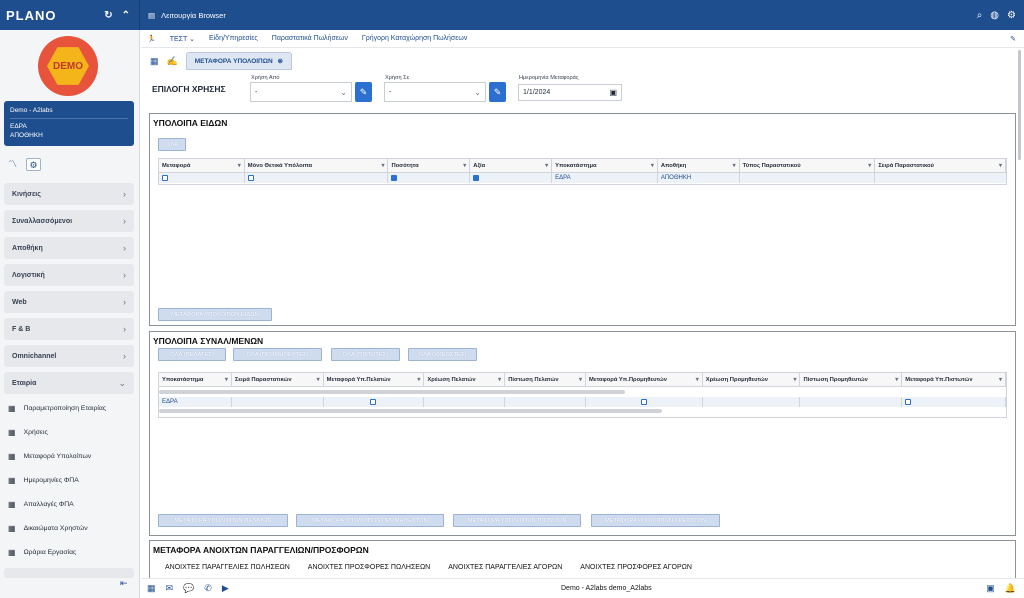 This screenshot has height=598, width=1024. Describe the element at coordinates (310, 38) in the screenshot. I see `menu-item-sales-docs: Παραστατικά Πωλήσεων` at that location.